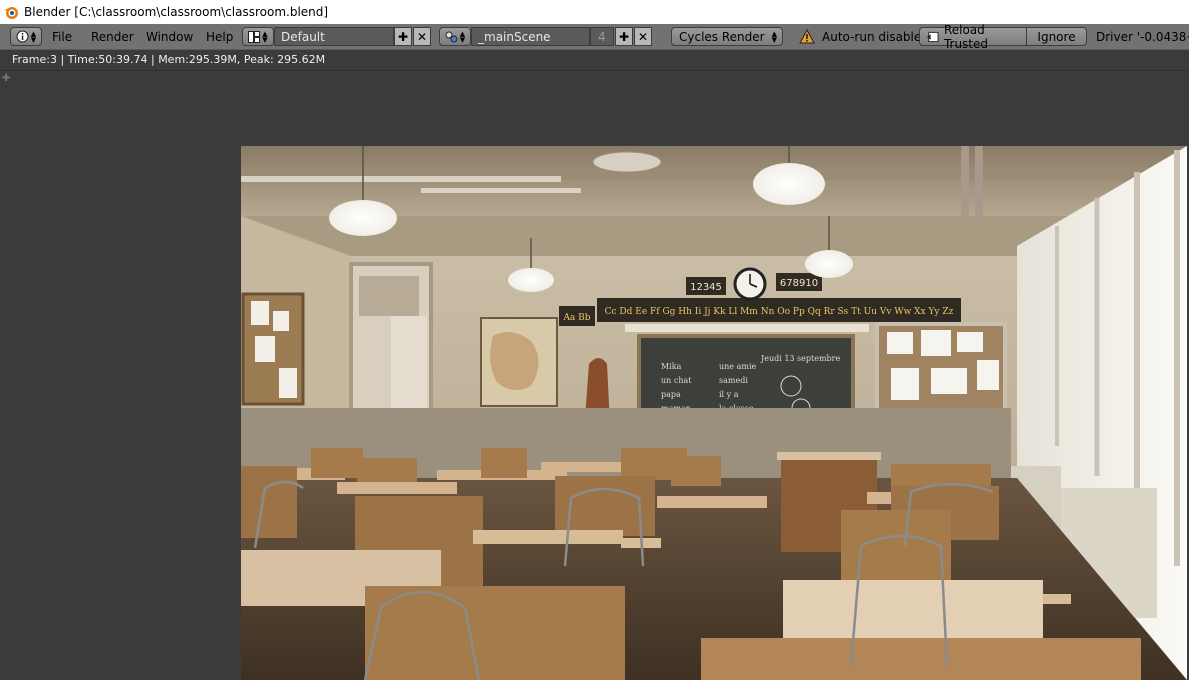 The width and height of the screenshot is (1189, 680). What do you see at coordinates (6, 78) in the screenshot?
I see `area-split-icon: ✚` at bounding box center [6, 78].